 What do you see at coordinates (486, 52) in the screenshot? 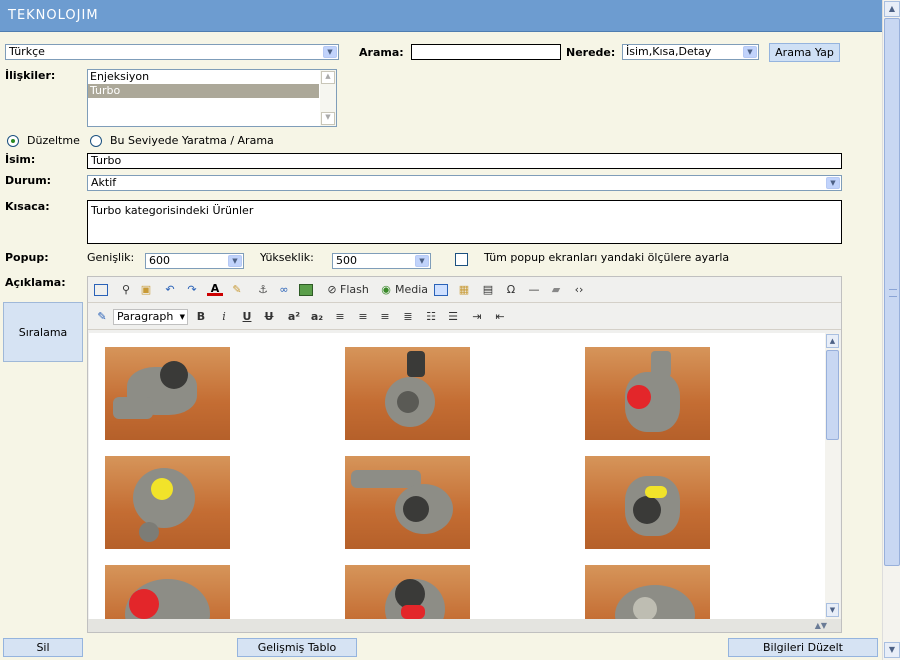
I see `search-input` at bounding box center [486, 52].